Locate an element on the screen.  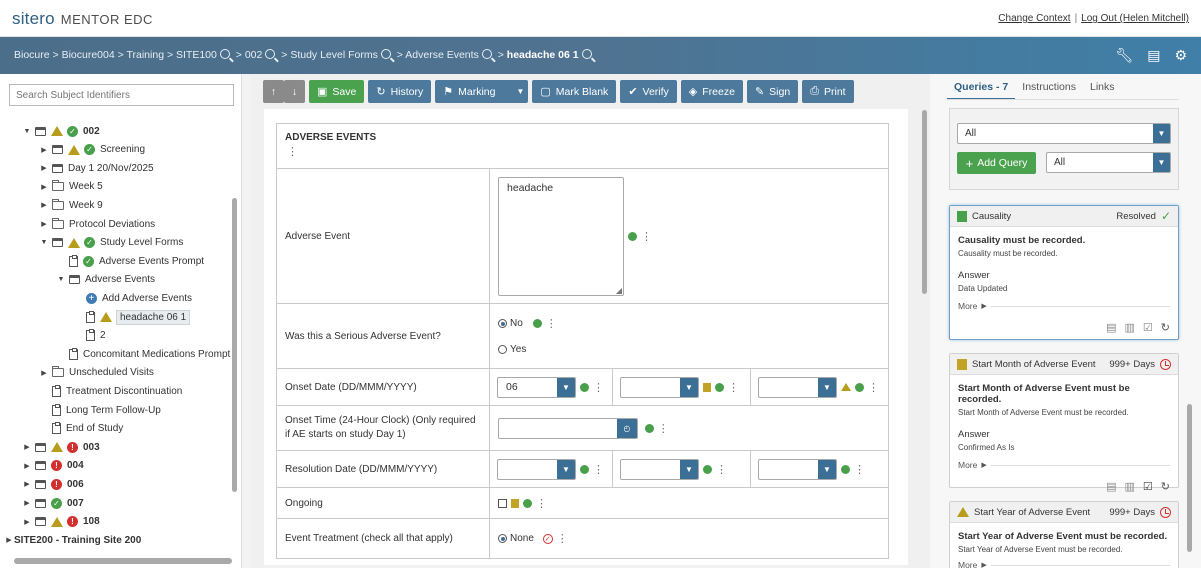
navigate-up-button: ↑ is located at coordinates (273, 91).